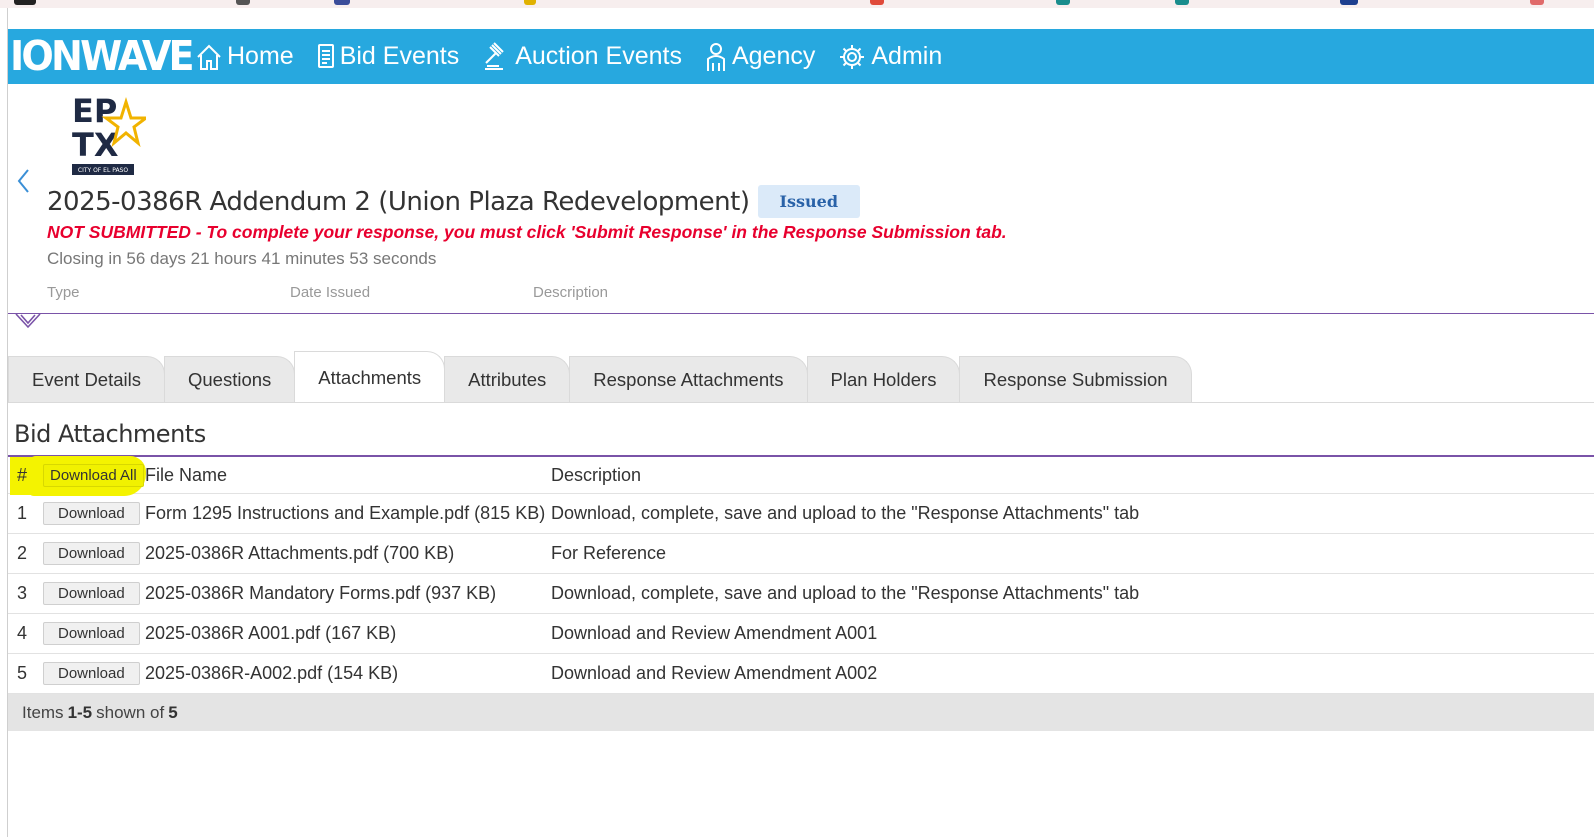  I want to click on home-icon, so click(209, 57).